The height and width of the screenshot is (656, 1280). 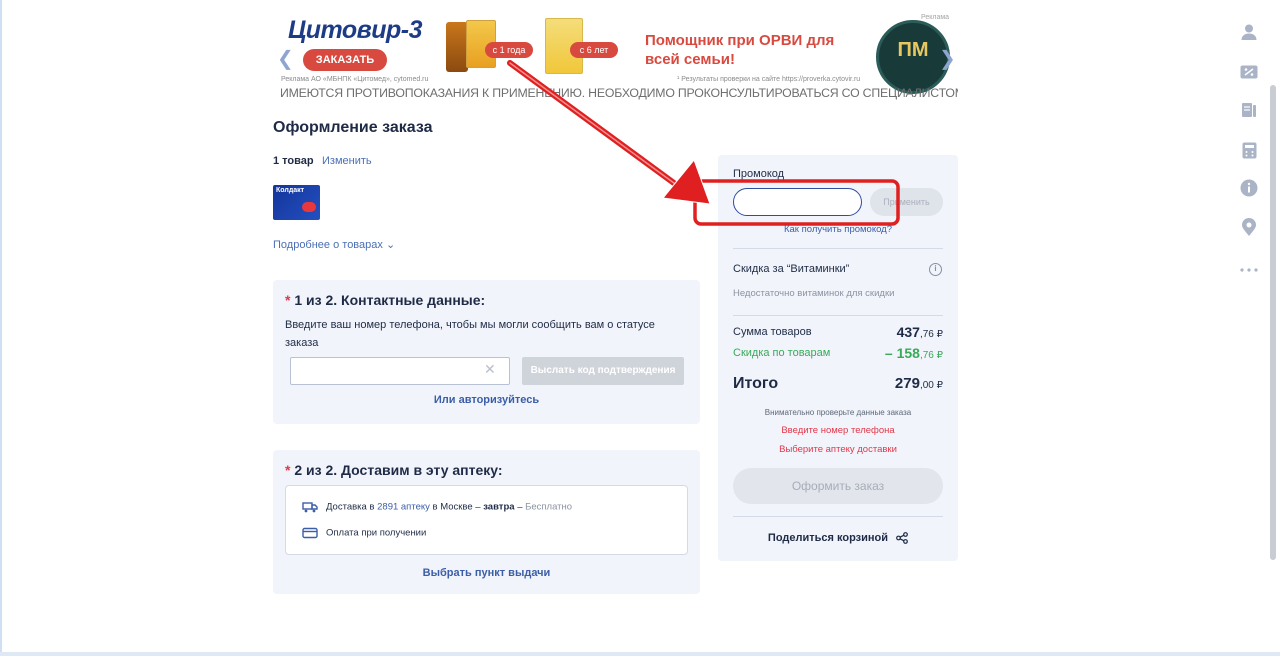 I want to click on choose-pickup-link: Выбрать пункт выдачи, so click(x=486, y=573).